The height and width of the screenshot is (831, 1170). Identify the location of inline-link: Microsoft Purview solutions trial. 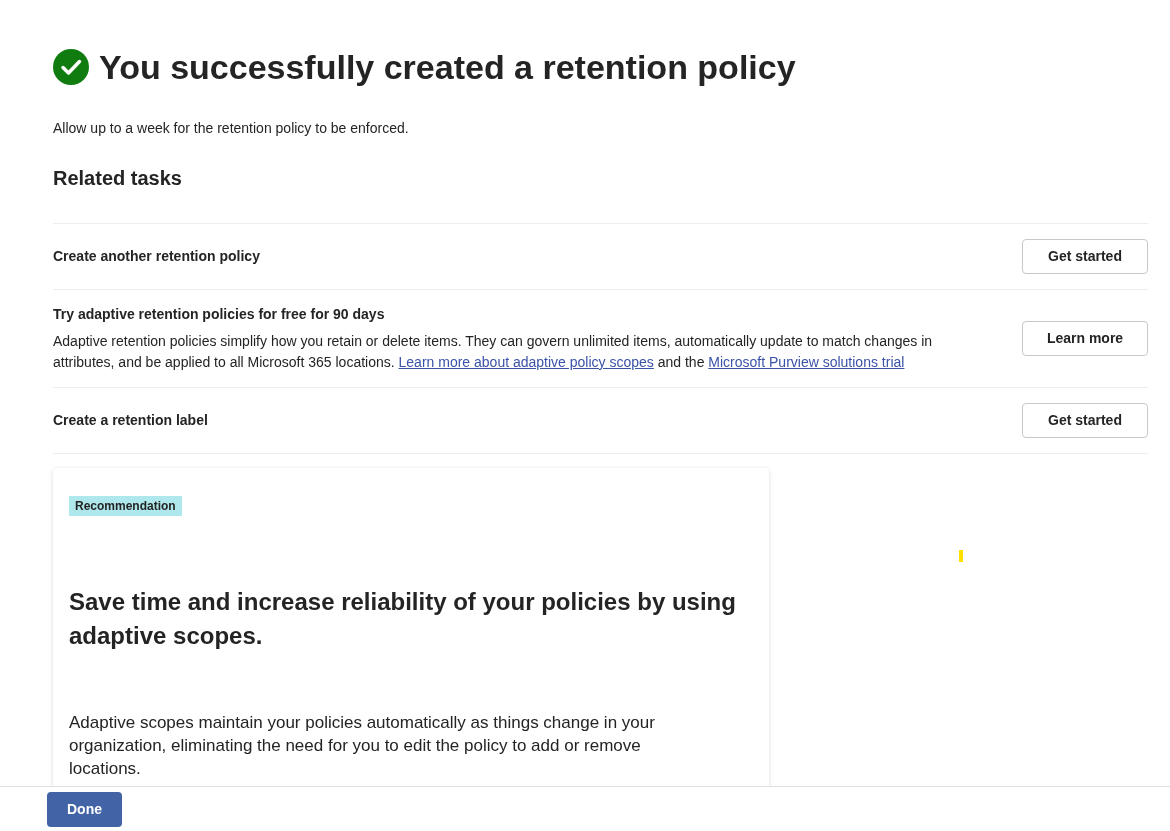
(806, 362).